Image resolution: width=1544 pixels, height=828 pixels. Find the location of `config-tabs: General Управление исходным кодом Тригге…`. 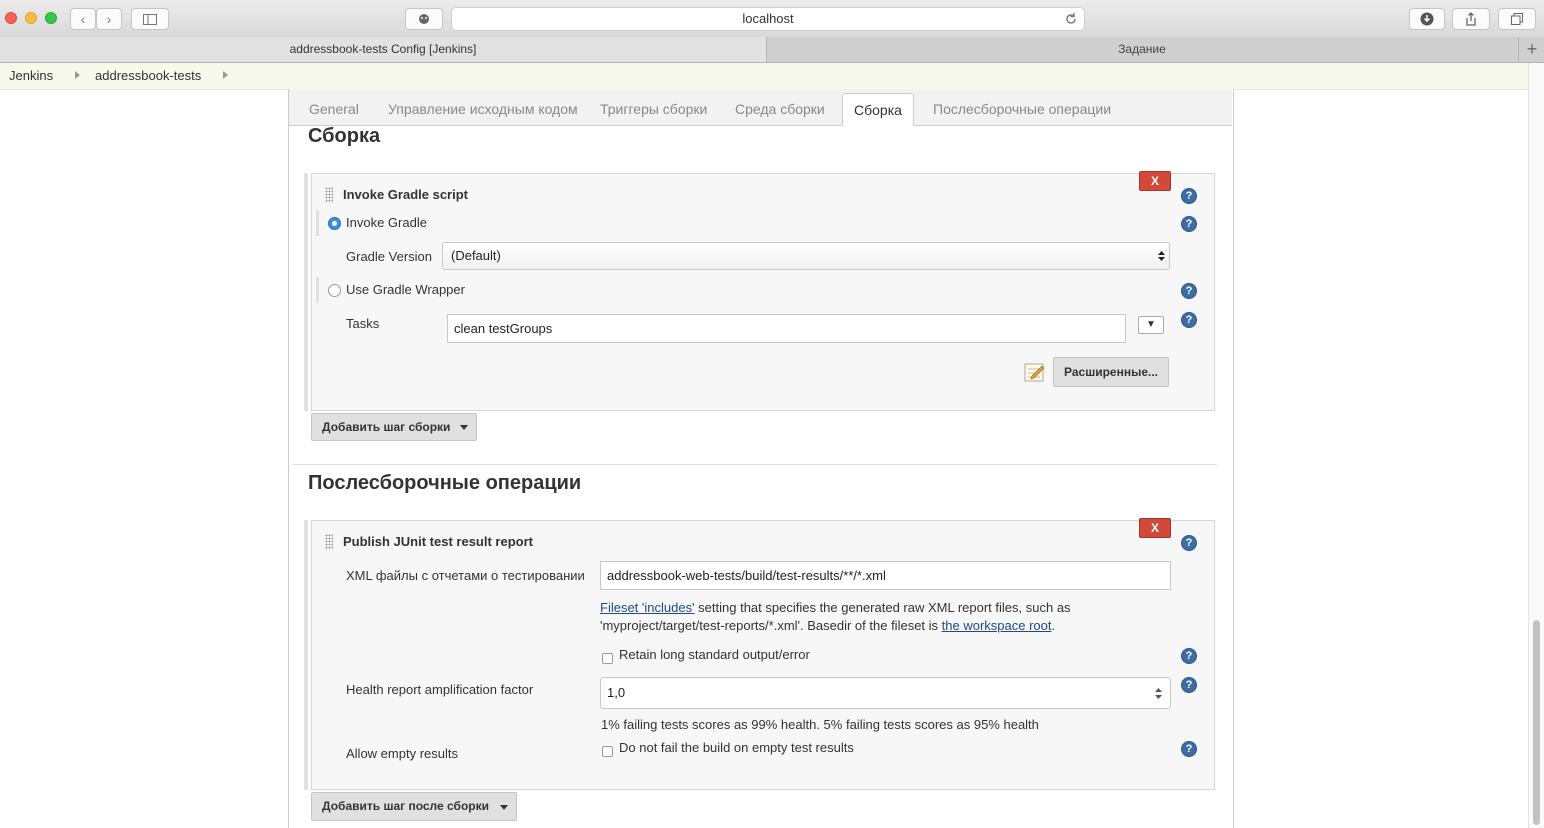

config-tabs: General Управление исходным кодом Тригге… is located at coordinates (760, 107).